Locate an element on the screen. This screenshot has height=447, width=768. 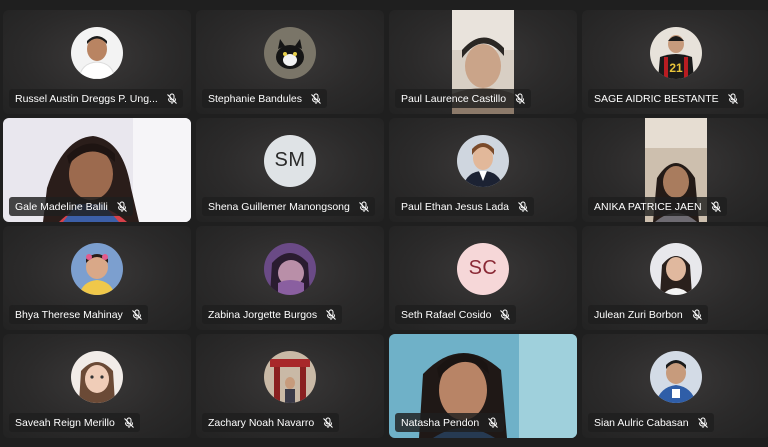
participant-tile: 21 SAGE AIDRIC BESTANTE is located at coordinates (675, 62).